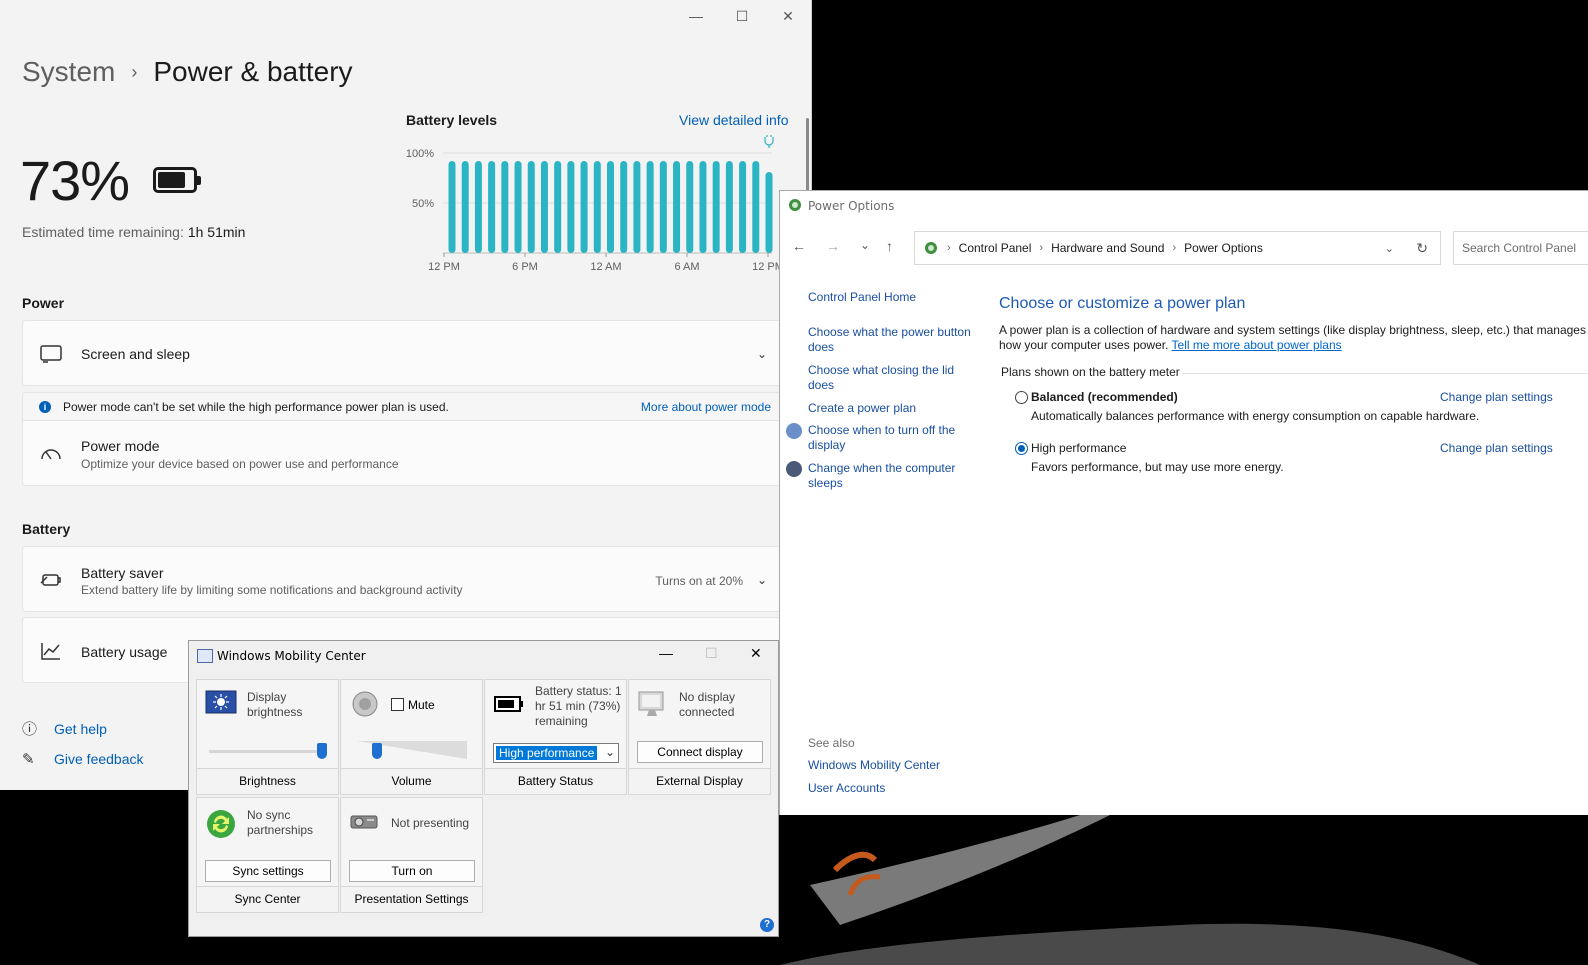 This screenshot has height=965, width=1588. Describe the element at coordinates (707, 704) in the screenshot. I see `display-status-text: No display connected` at that location.